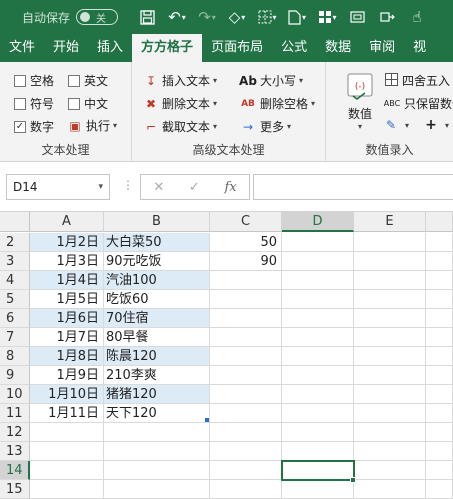 This screenshot has width=453, height=499. Describe the element at coordinates (157, 337) in the screenshot. I see `cell-b: 80早餐` at that location.